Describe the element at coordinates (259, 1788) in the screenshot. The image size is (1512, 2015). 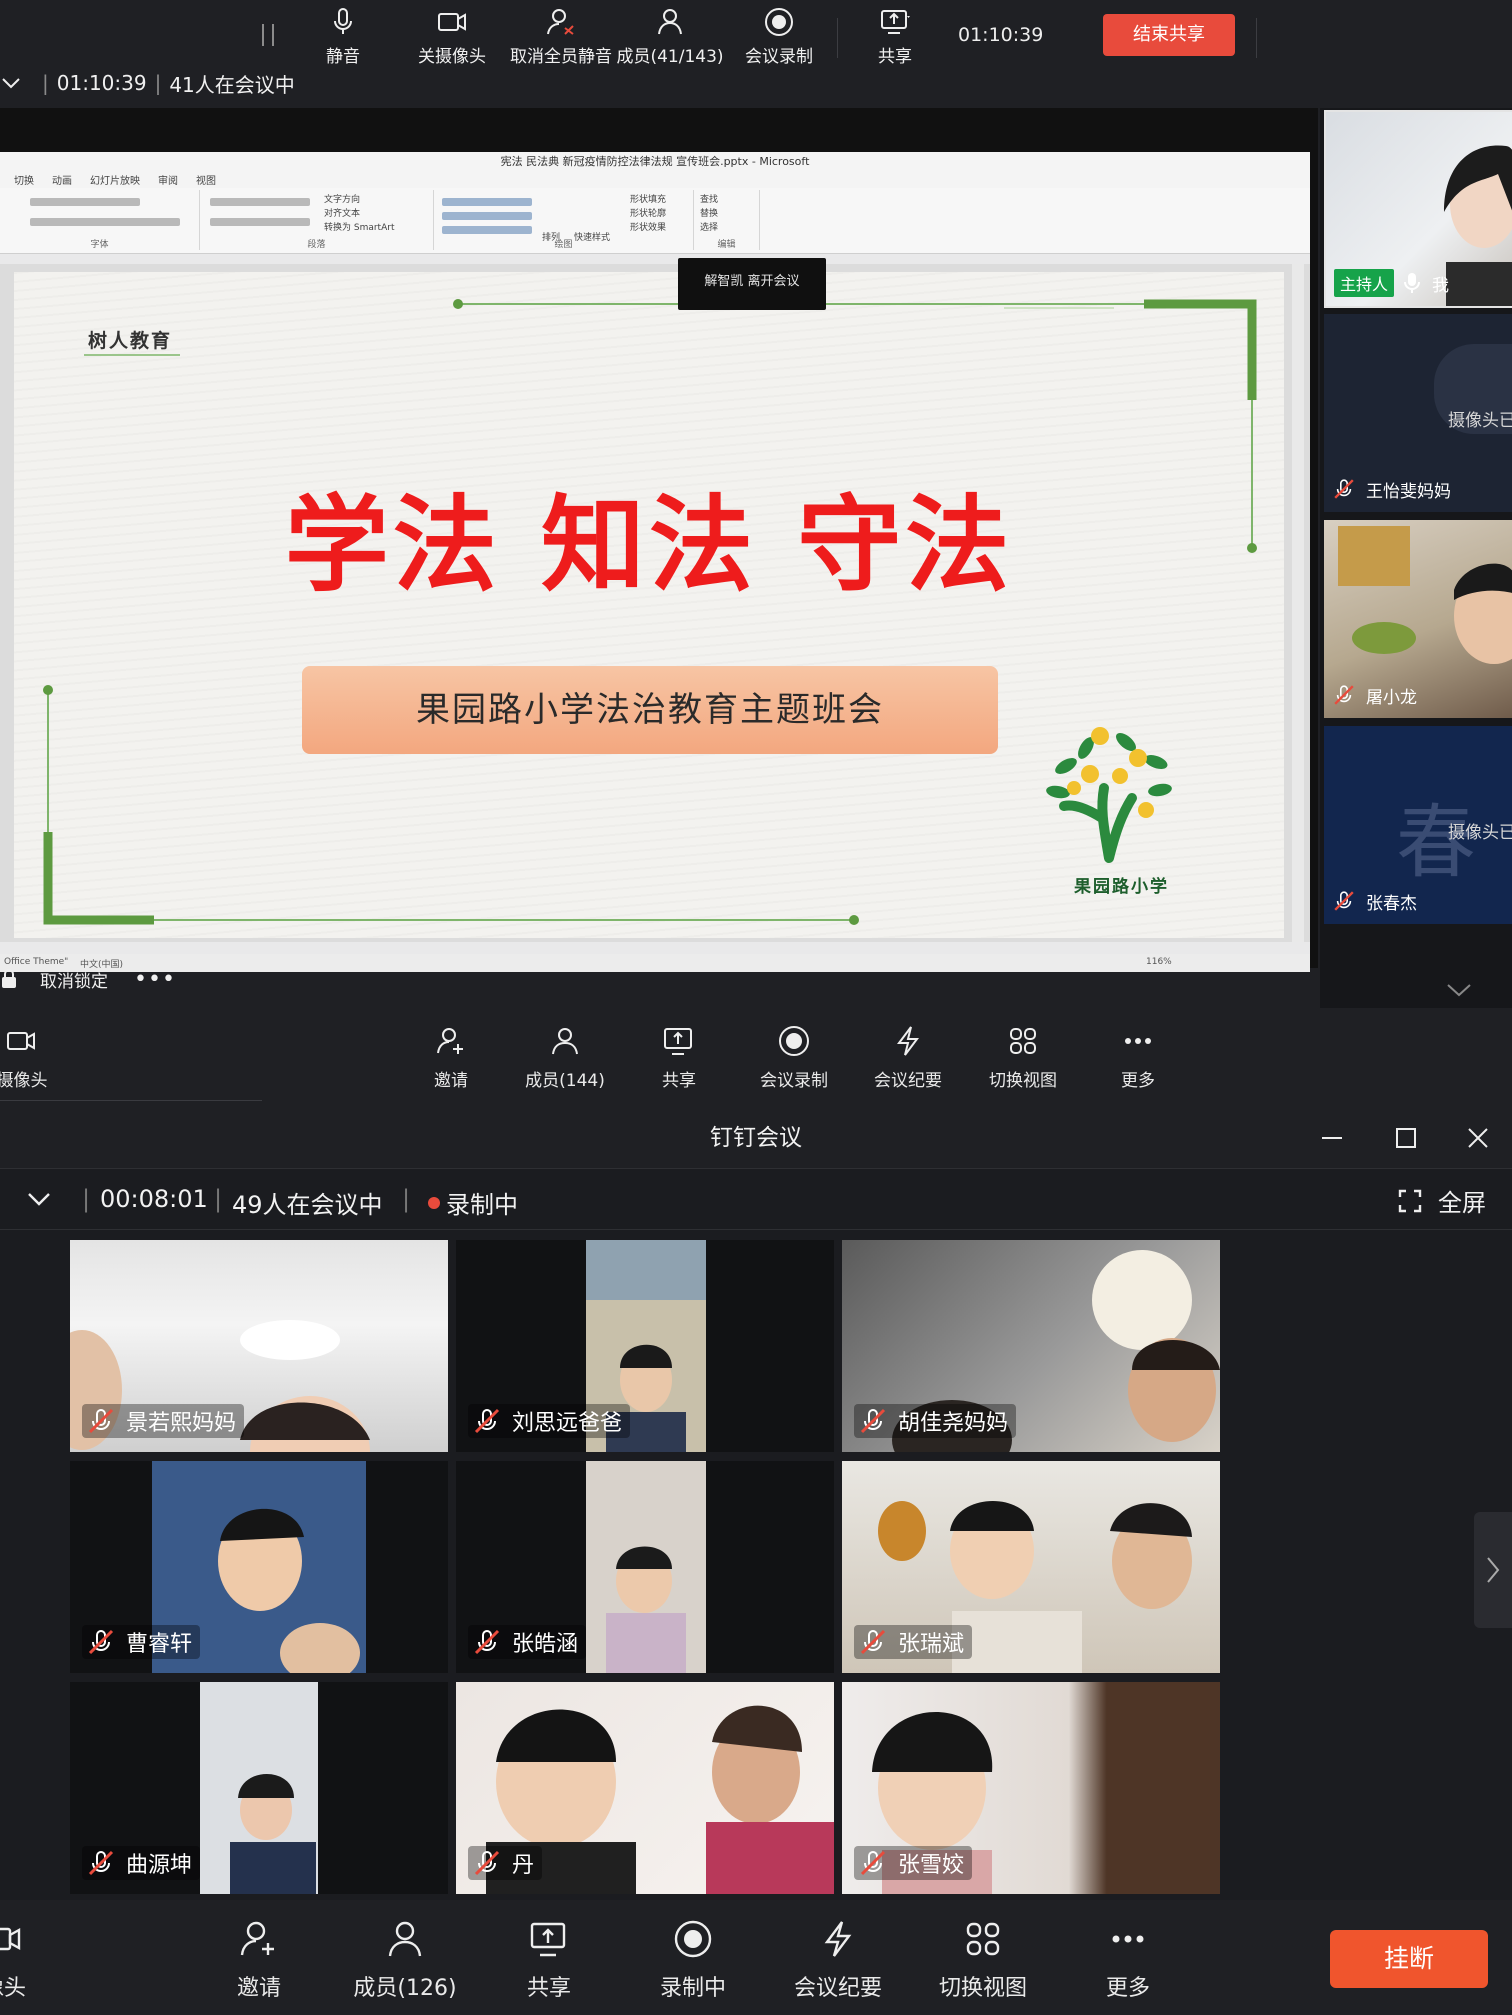
I see `video-tile: 曲源坤` at that location.